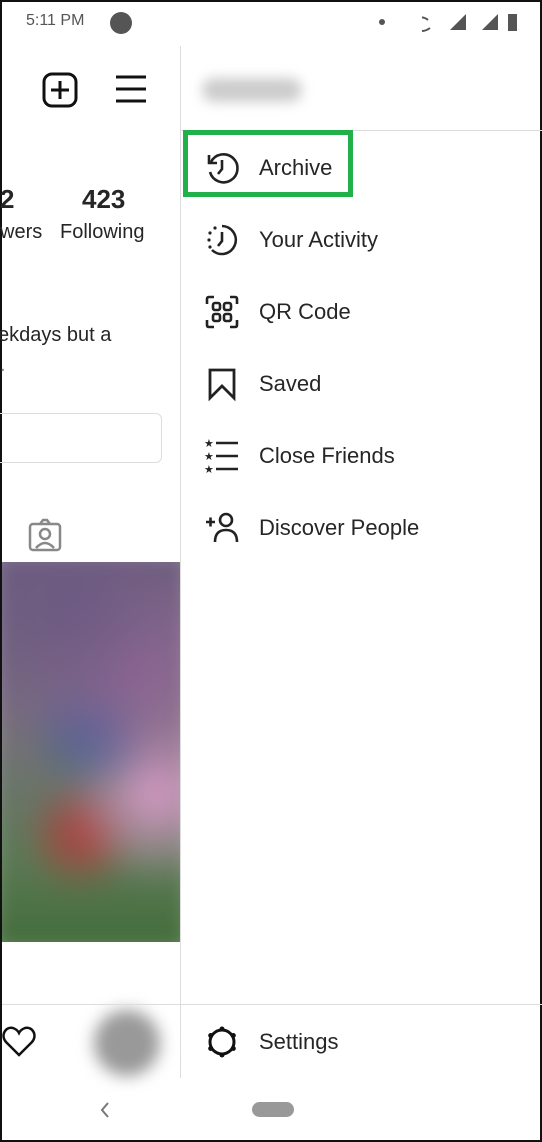  I want to click on activity-clock-icon, so click(222, 240).